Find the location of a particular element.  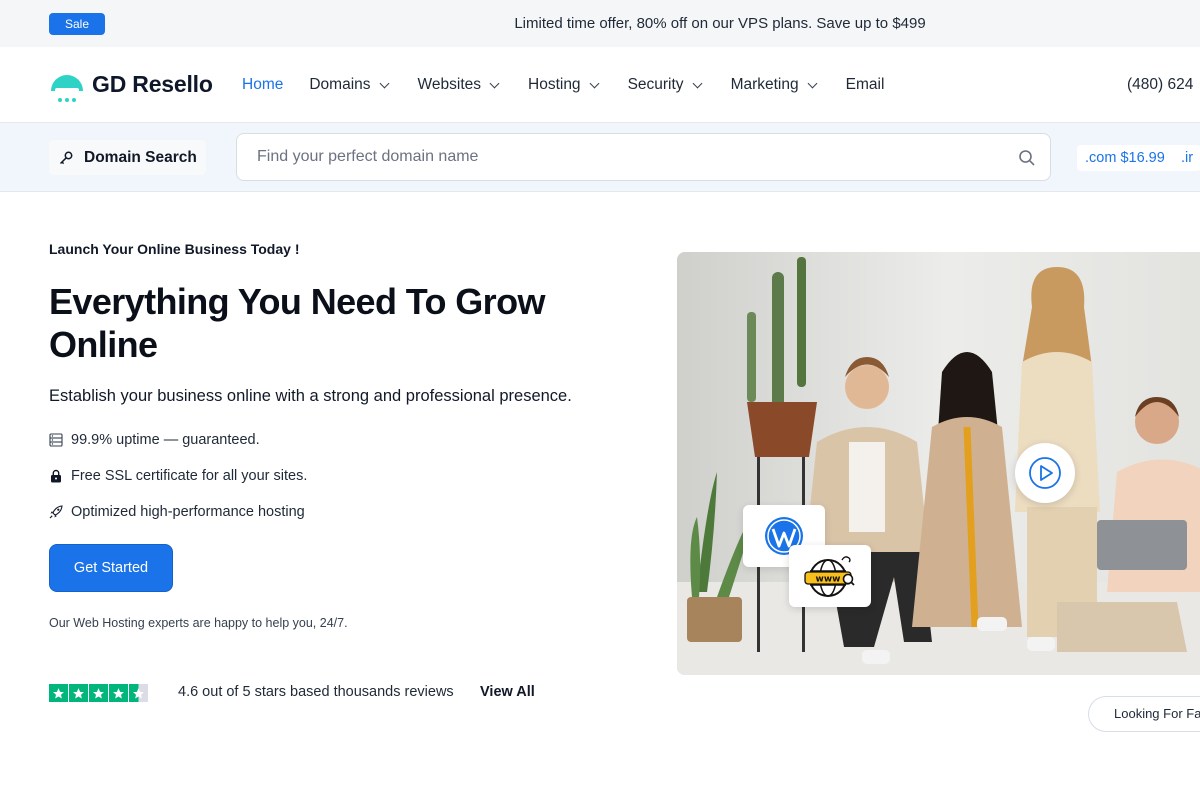

play-icon is located at coordinates (1045, 473).